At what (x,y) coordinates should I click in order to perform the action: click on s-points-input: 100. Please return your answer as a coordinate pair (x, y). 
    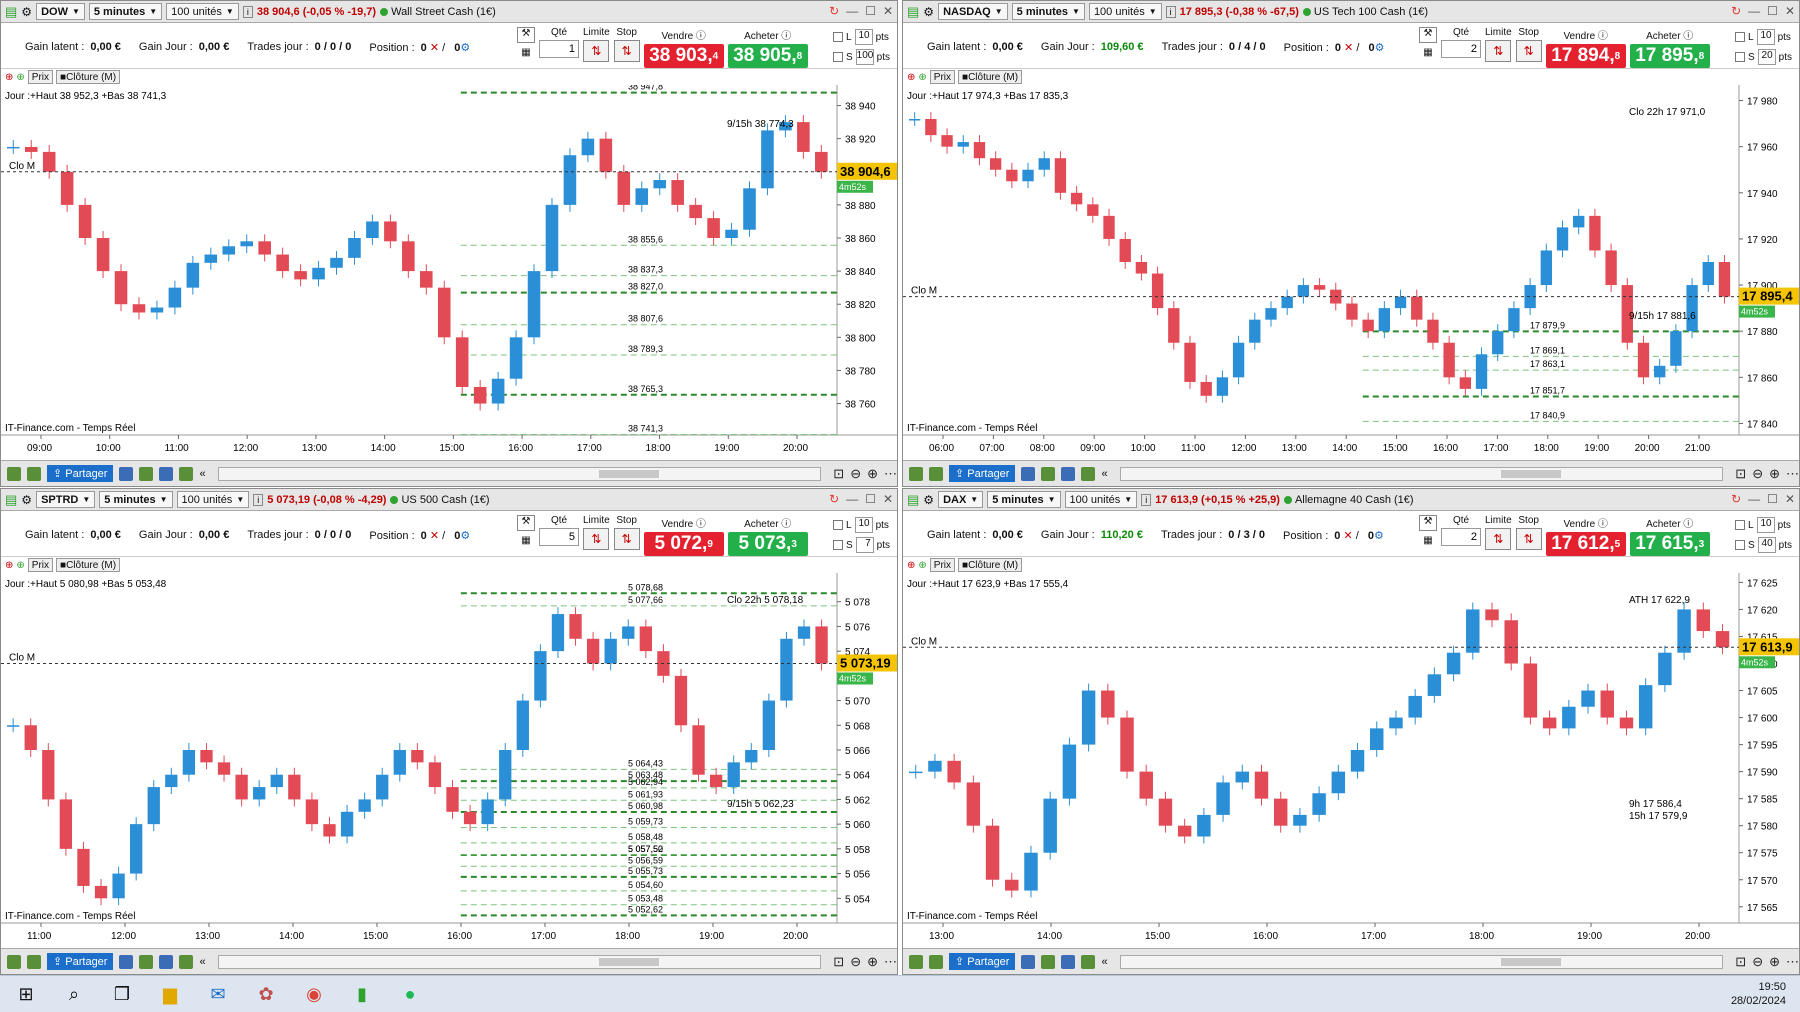
    Looking at the image, I should click on (864, 57).